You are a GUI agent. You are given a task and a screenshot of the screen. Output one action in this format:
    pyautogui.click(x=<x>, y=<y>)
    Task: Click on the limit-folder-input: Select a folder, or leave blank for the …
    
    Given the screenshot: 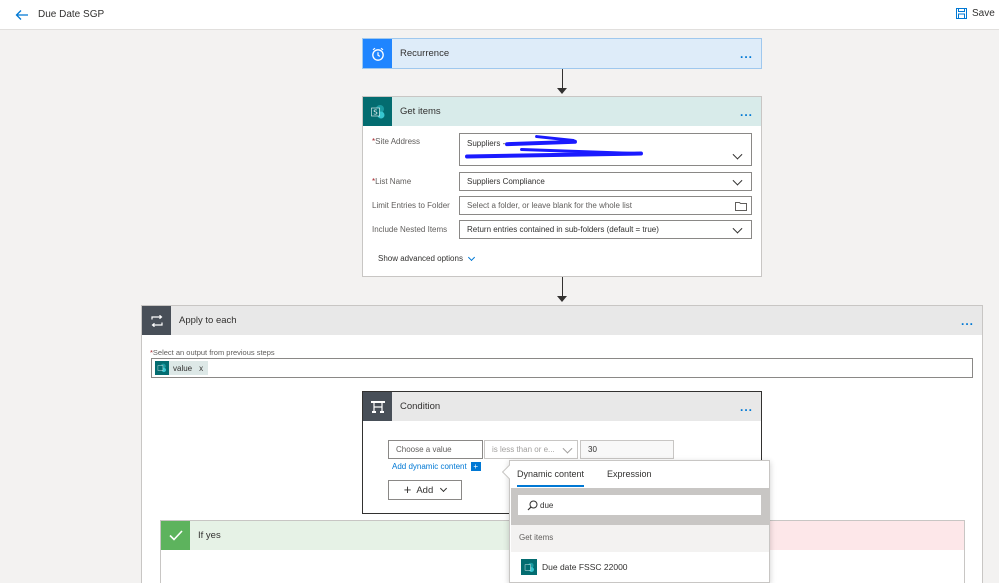 What is the action you would take?
    pyautogui.click(x=605, y=205)
    